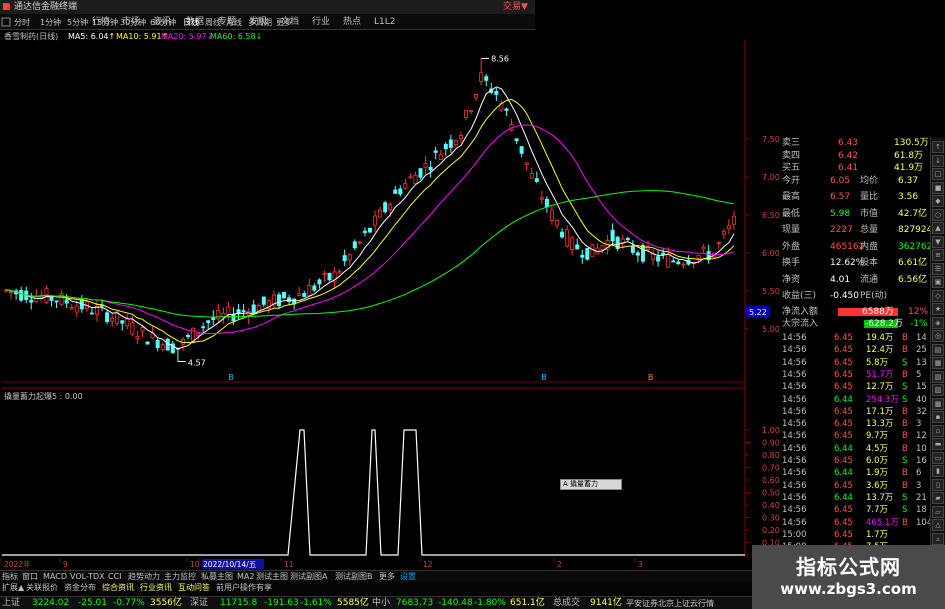 The width and height of the screenshot is (945, 609). I want to click on toolbar-button: ★, so click(938, 309).